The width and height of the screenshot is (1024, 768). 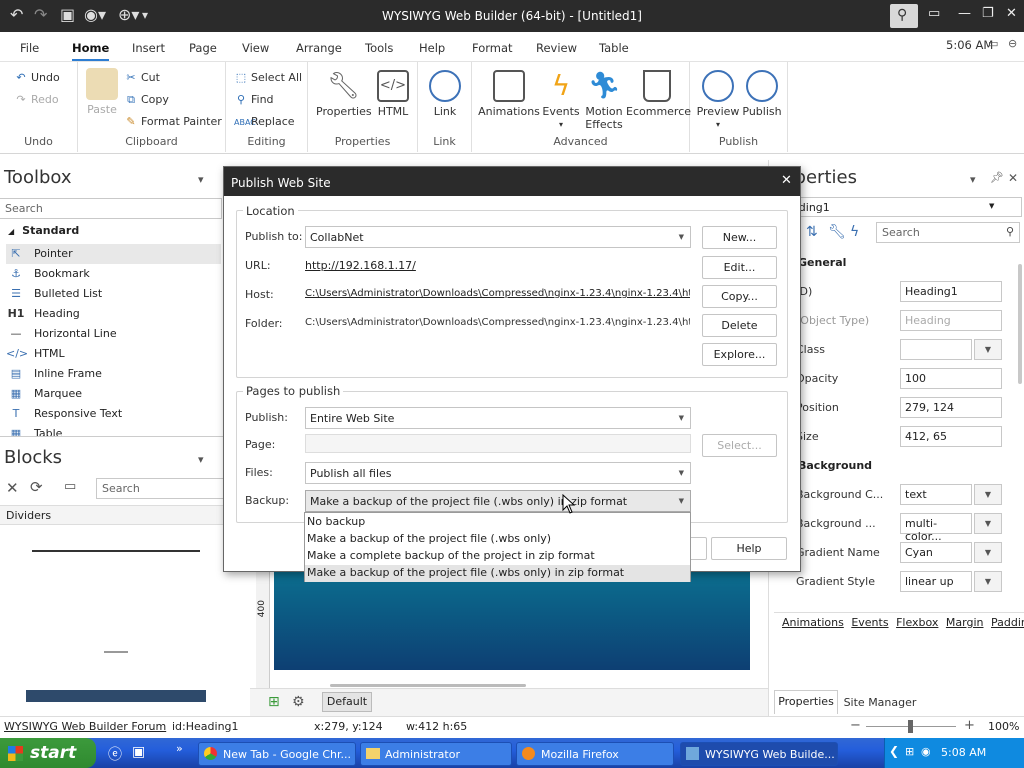 What do you see at coordinates (160, 488) in the screenshot?
I see `blocks-search-input: Search` at bounding box center [160, 488].